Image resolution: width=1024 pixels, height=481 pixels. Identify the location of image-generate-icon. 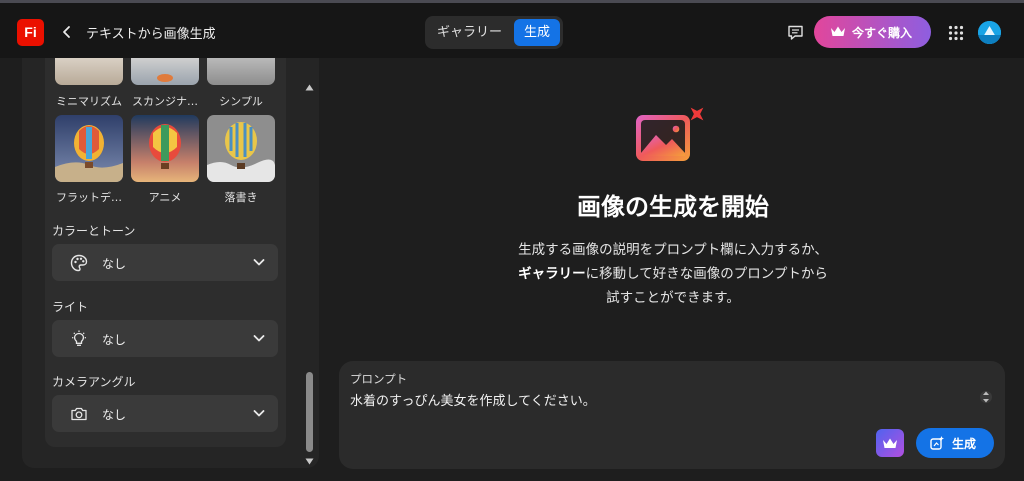
(670, 134).